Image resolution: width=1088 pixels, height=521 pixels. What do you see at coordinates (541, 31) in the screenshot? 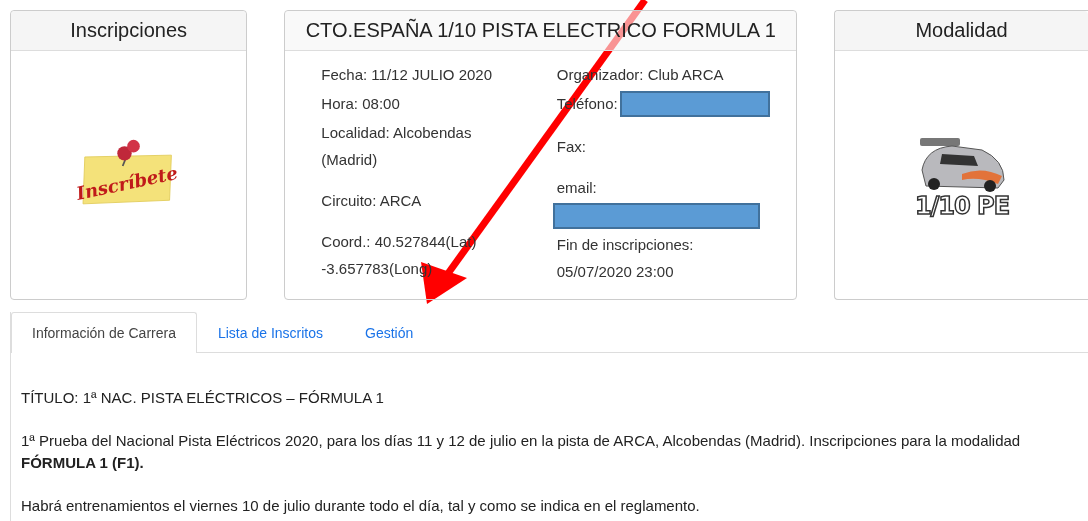
I see `card-title: CTO.ESPAÑA 1/10 PISTA ELECTRICO FORMULA 1` at bounding box center [541, 31].